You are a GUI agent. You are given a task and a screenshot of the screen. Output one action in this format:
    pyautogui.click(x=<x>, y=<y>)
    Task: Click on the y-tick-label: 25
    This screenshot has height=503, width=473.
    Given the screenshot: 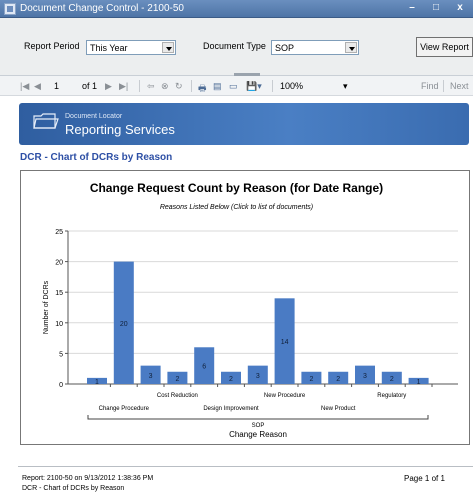 What is the action you would take?
    pyautogui.click(x=59, y=232)
    